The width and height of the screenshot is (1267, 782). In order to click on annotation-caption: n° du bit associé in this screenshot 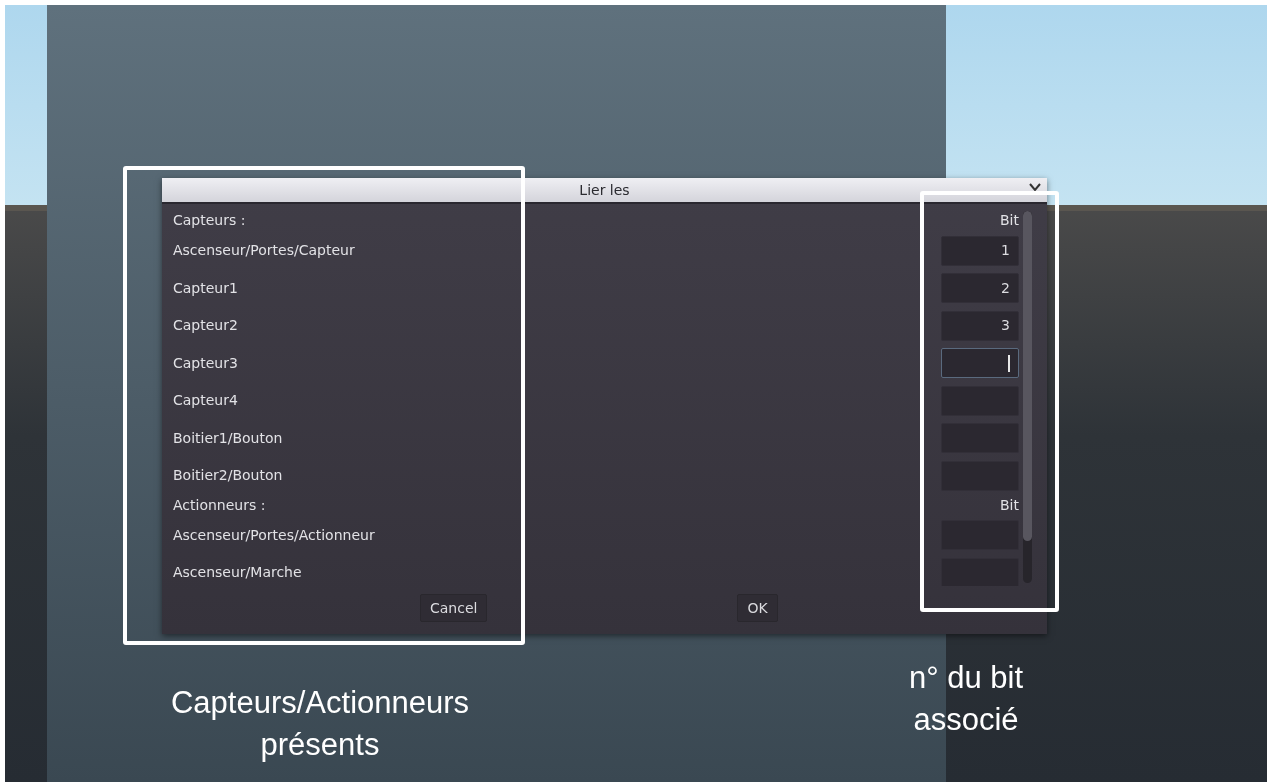, I will do `click(966, 699)`.